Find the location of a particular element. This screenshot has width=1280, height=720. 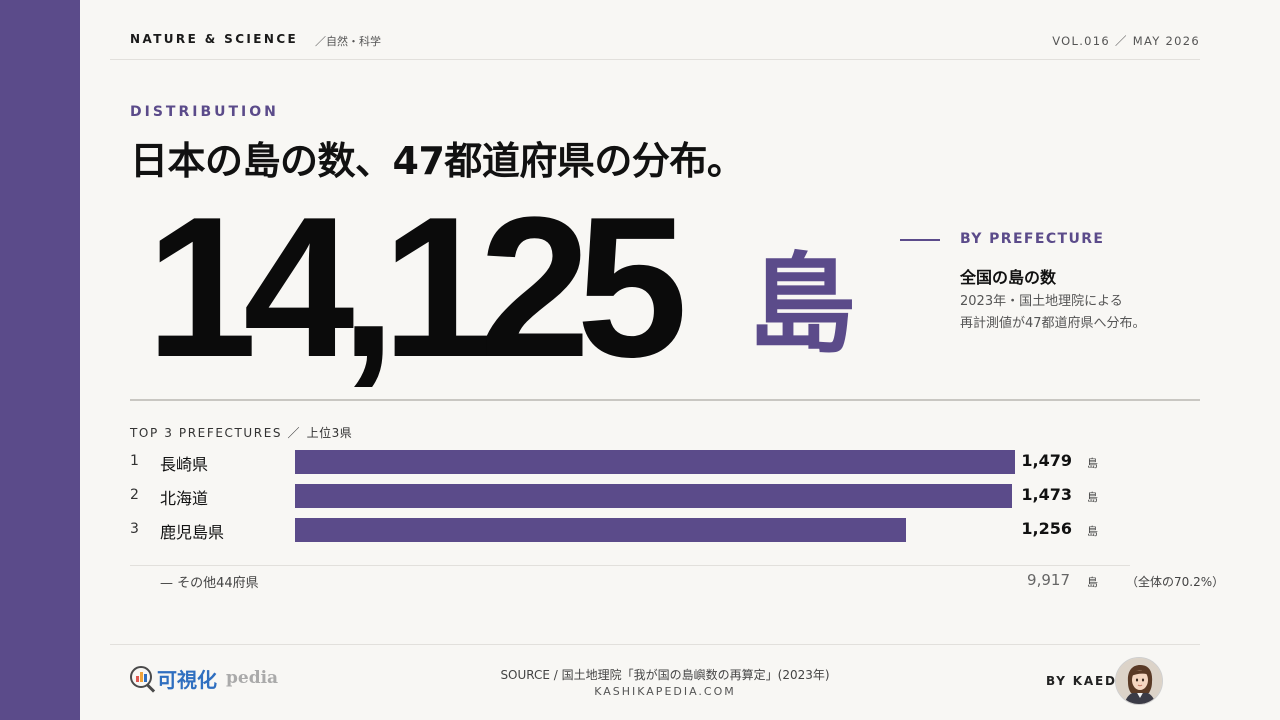

bar-category-label: 北海道 is located at coordinates (184, 498).